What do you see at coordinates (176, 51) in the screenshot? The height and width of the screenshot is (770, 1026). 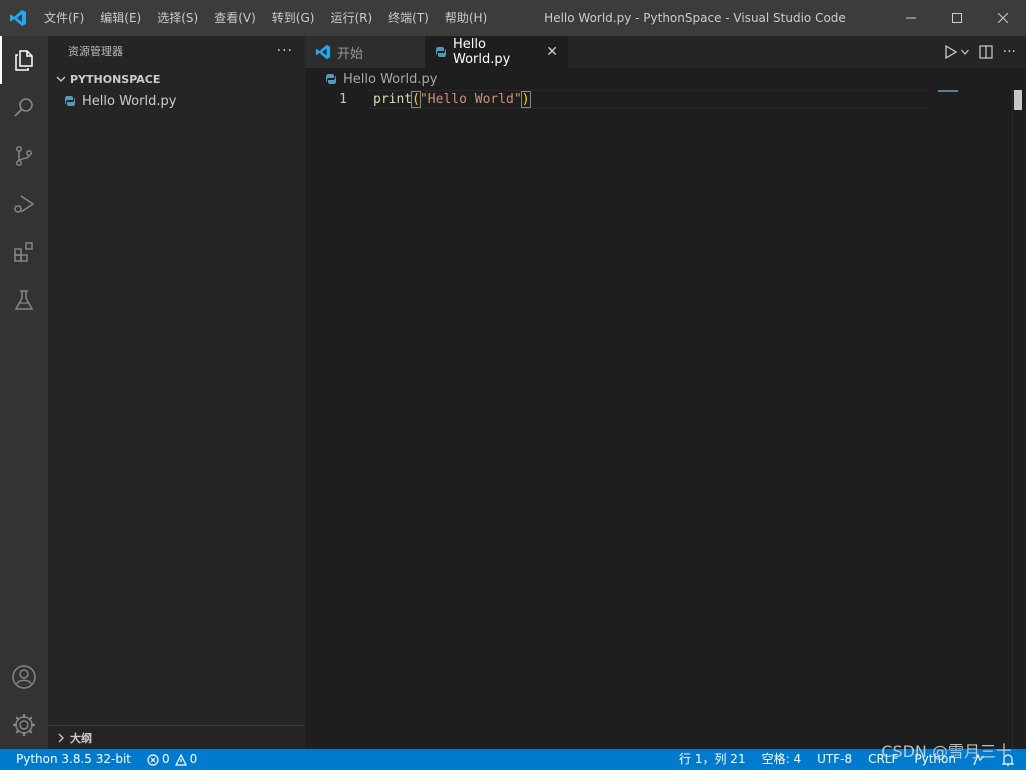 I see `sidebar-header: 资源管理器 ···` at bounding box center [176, 51].